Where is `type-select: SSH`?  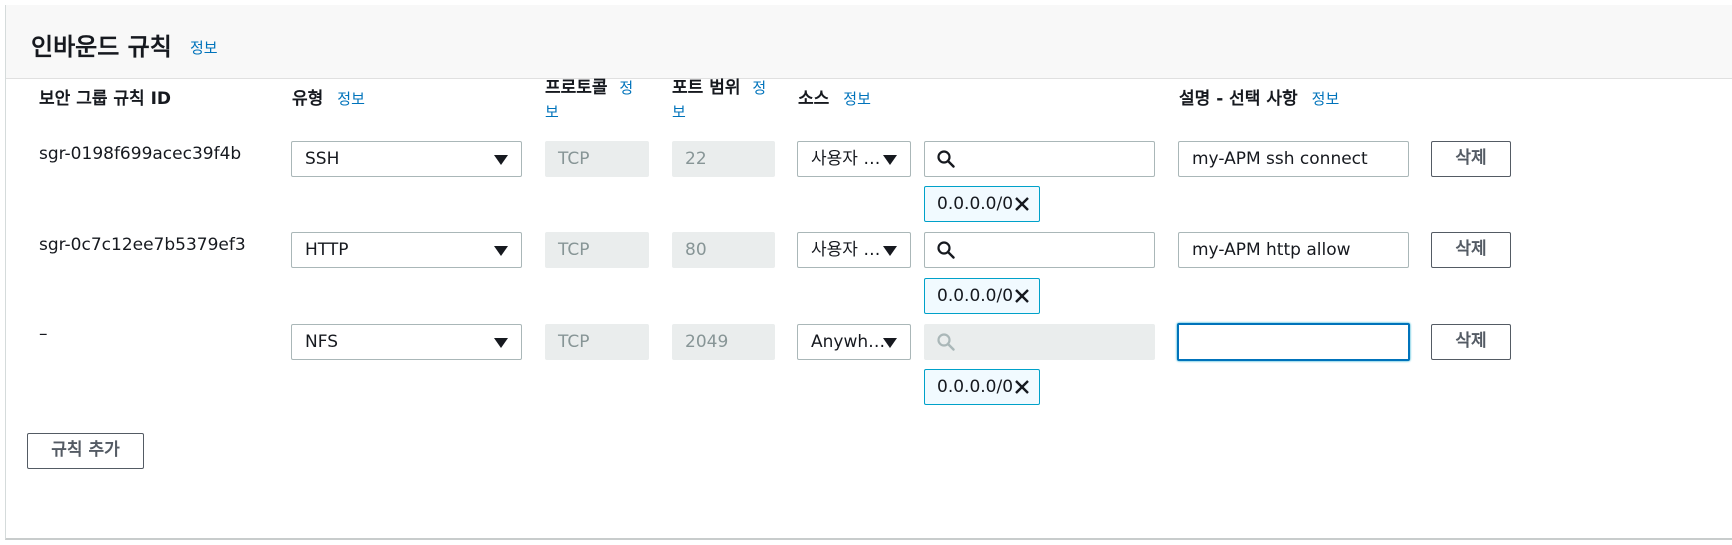 type-select: SSH is located at coordinates (406, 159).